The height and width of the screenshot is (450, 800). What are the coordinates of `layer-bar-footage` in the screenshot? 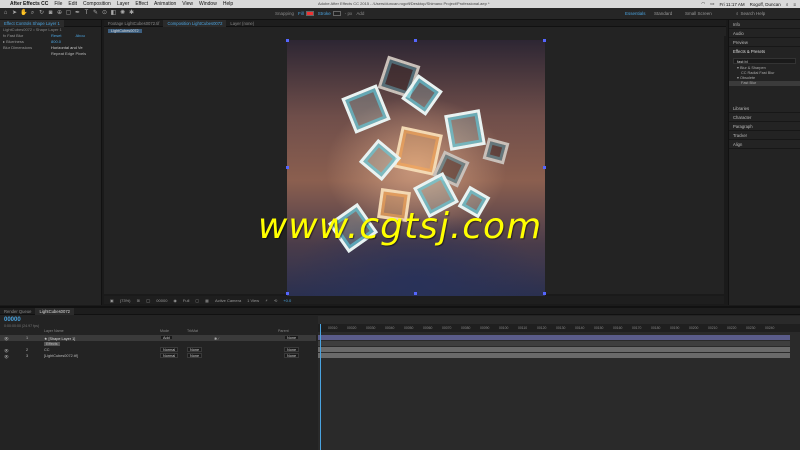 It's located at (554, 355).